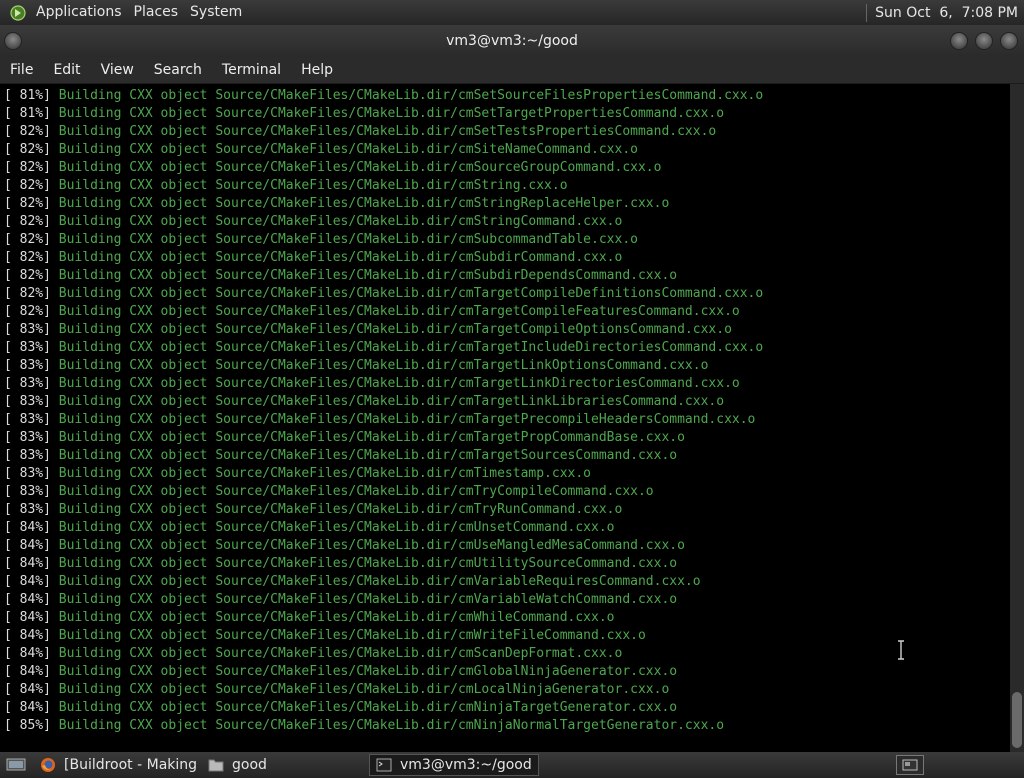  What do you see at coordinates (984, 41) in the screenshot?
I see `maximize-icon` at bounding box center [984, 41].